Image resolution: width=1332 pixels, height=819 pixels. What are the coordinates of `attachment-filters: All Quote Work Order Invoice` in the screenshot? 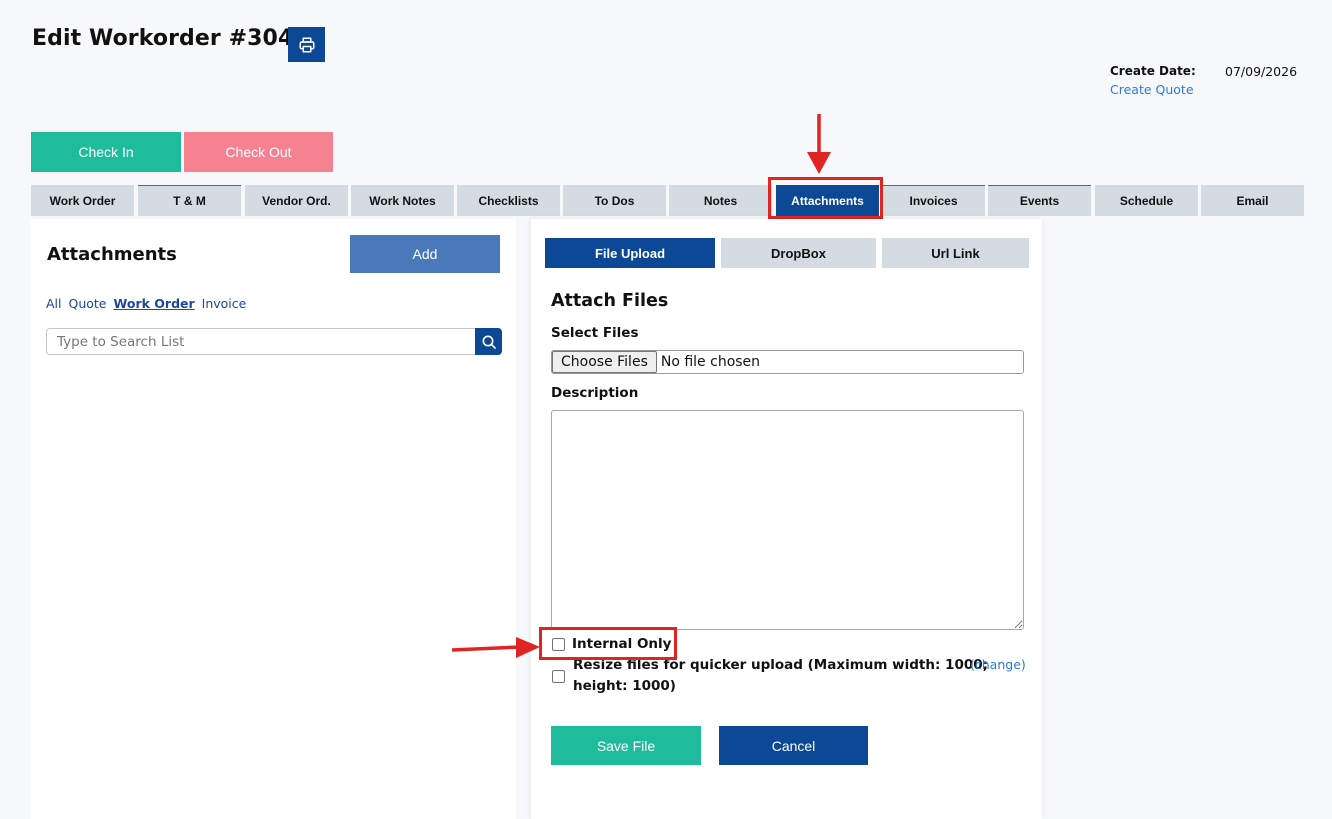 It's located at (146, 303).